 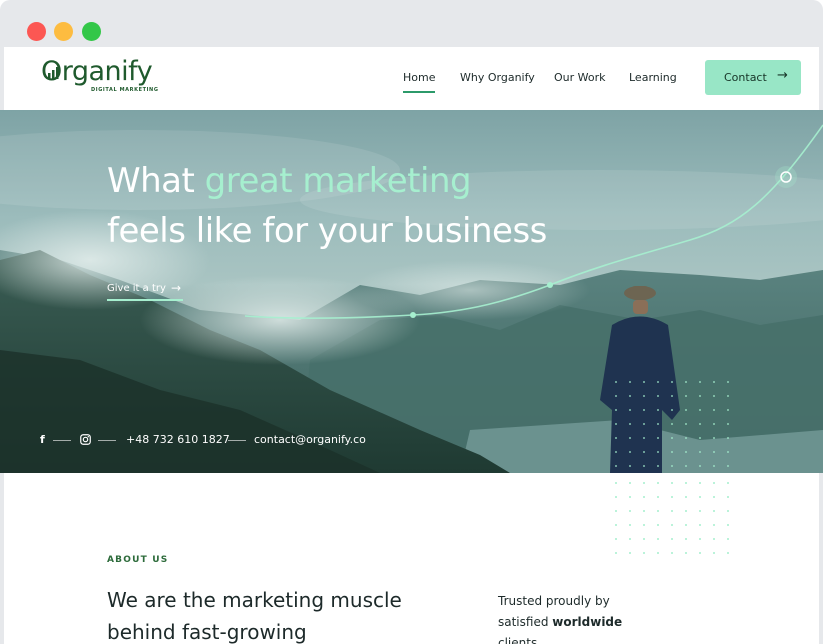 What do you see at coordinates (786, 177) in the screenshot?
I see `line-endpoint-halo` at bounding box center [786, 177].